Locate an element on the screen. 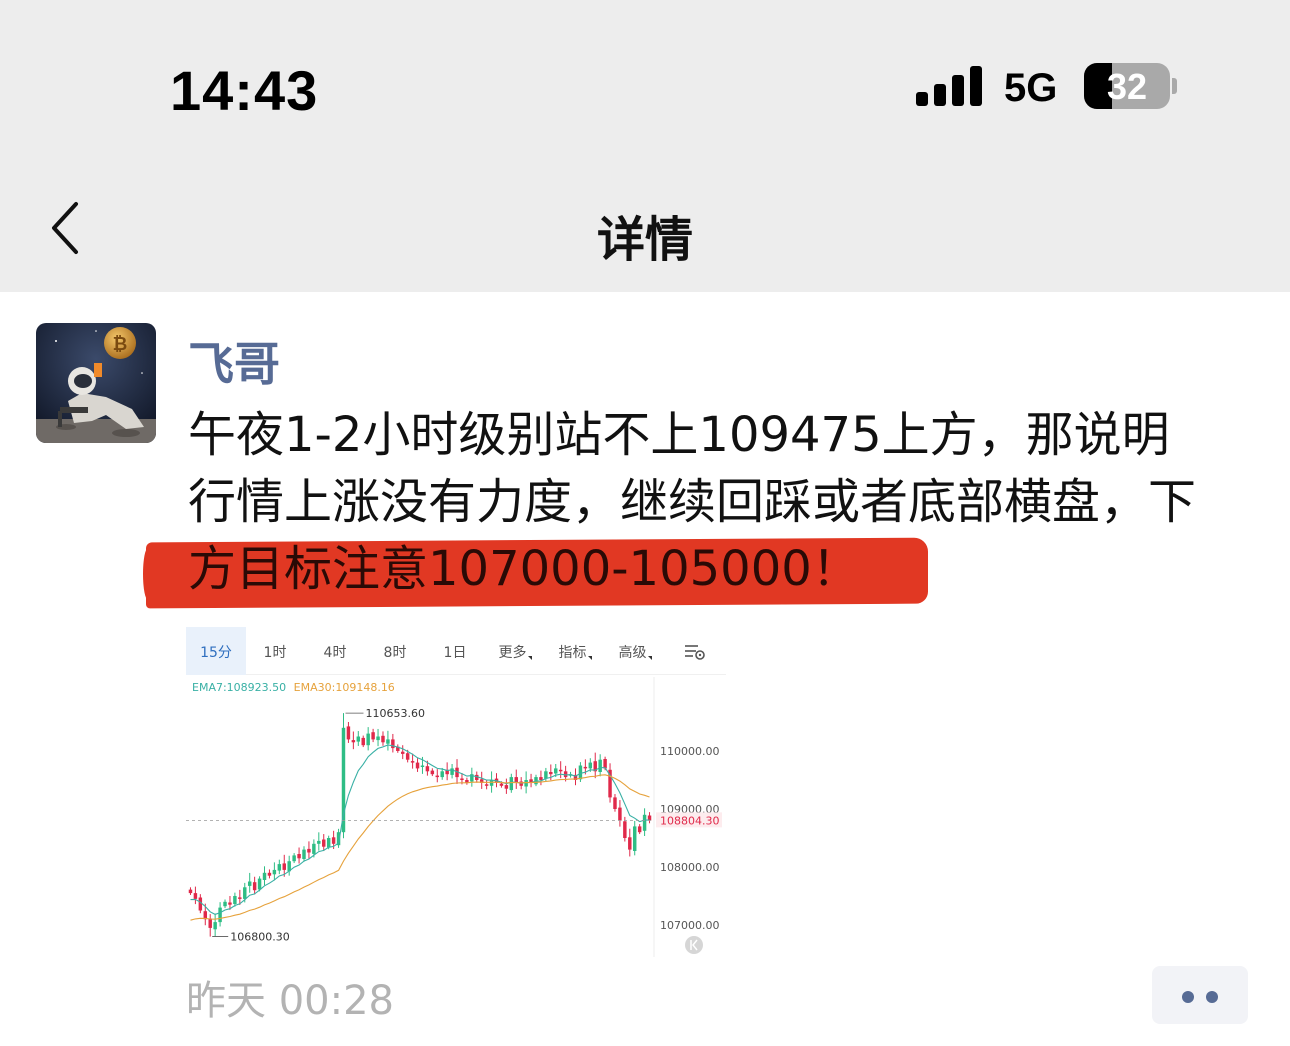 The height and width of the screenshot is (1046, 1290). network-type: 5G is located at coordinates (1031, 88).